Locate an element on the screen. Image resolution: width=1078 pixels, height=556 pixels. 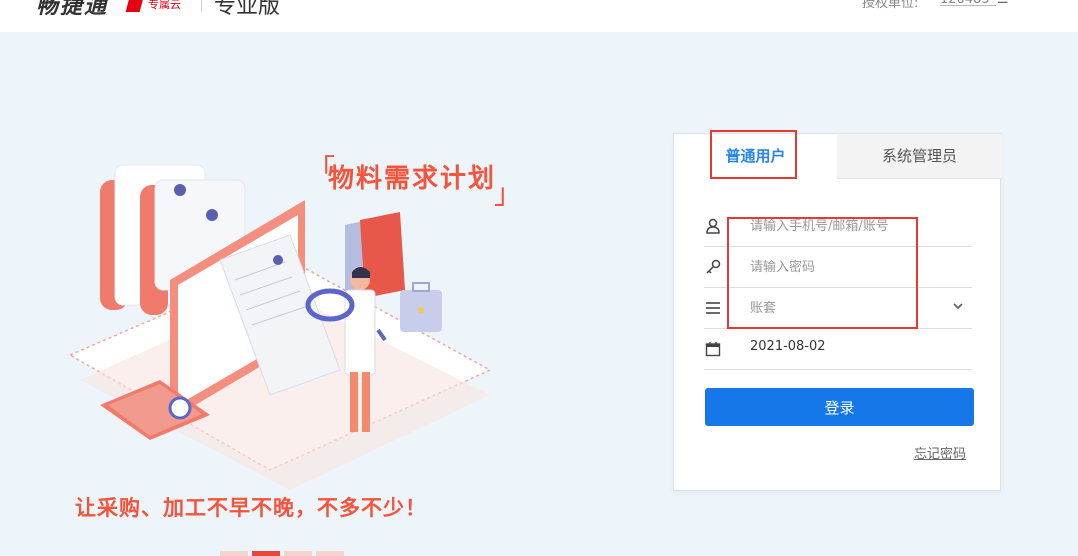
date-value: 2021-08-02 is located at coordinates (850, 349).